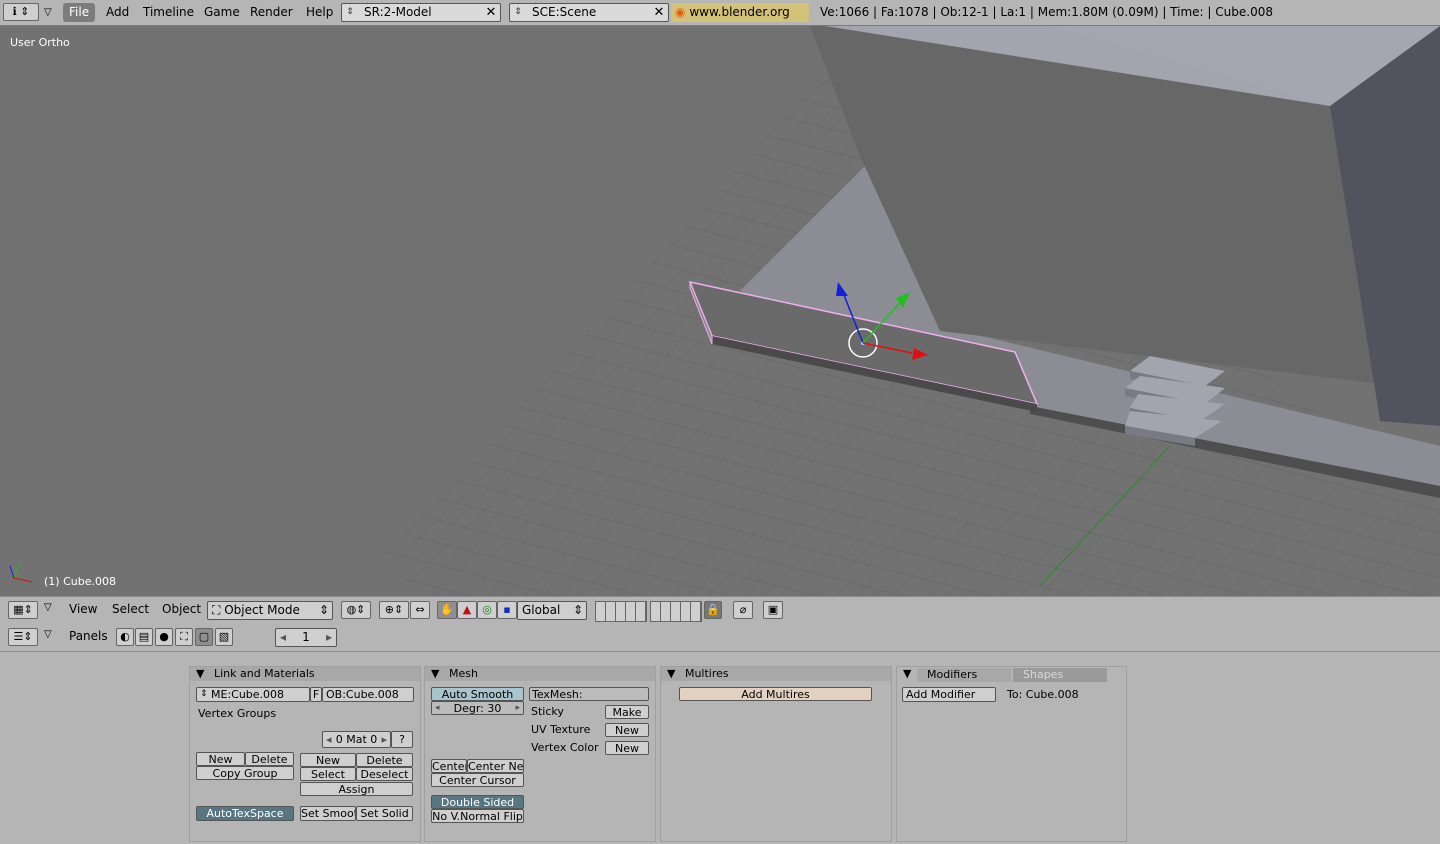  What do you see at coordinates (117, 12) in the screenshot?
I see `menu-add: Add` at bounding box center [117, 12].